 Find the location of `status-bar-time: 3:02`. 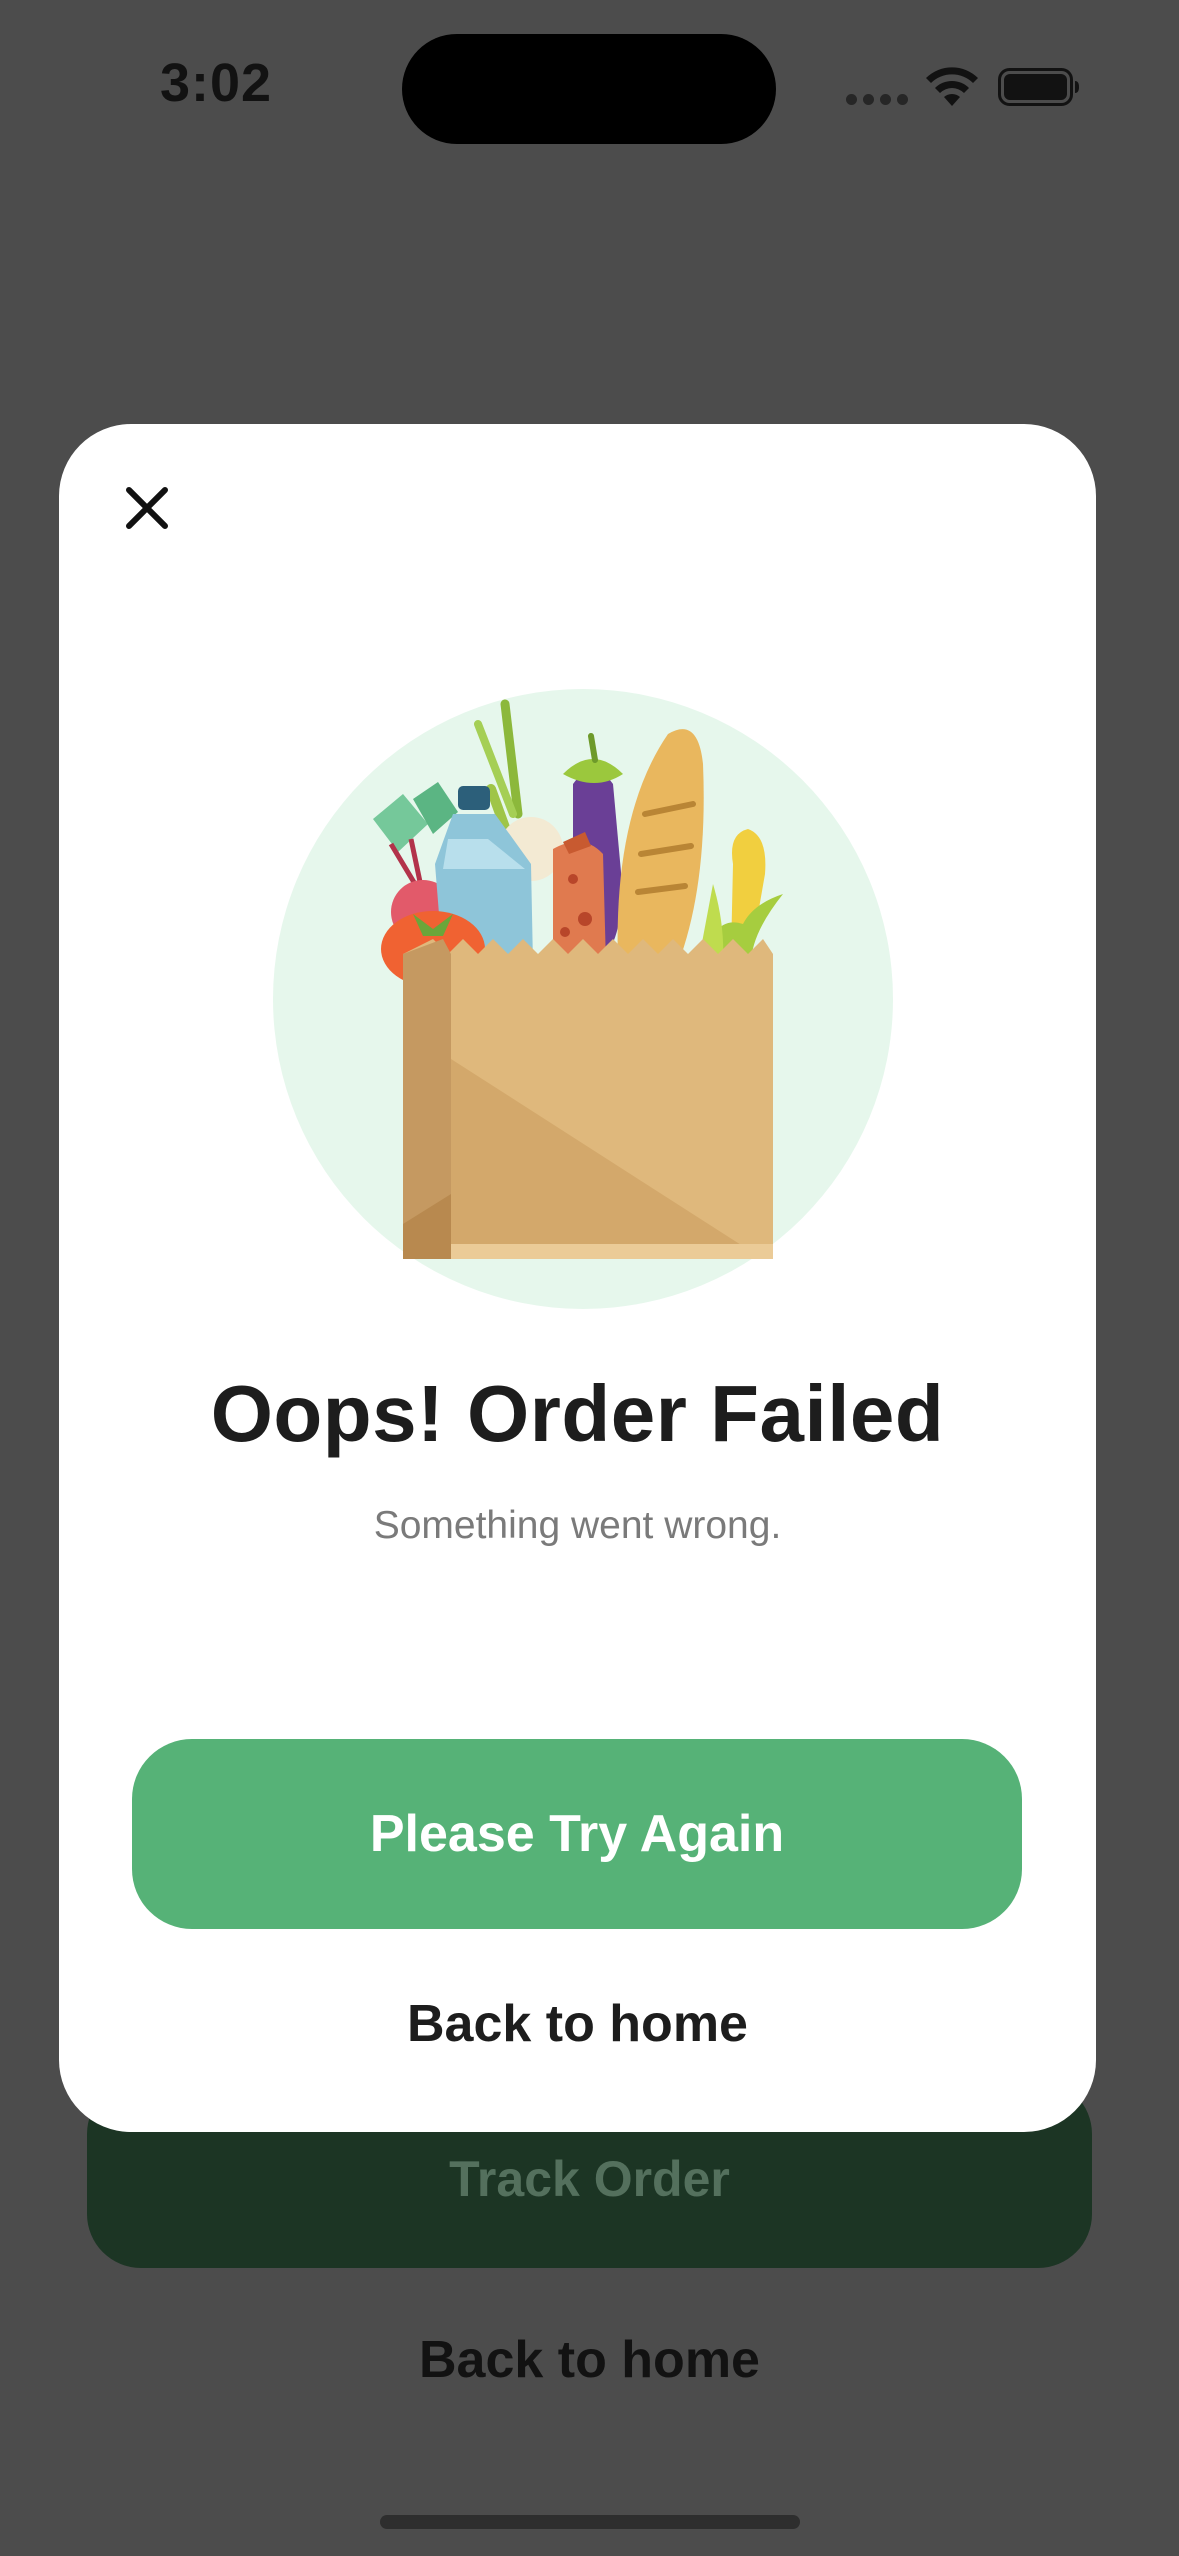

status-bar-time: 3:02 is located at coordinates (216, 83).